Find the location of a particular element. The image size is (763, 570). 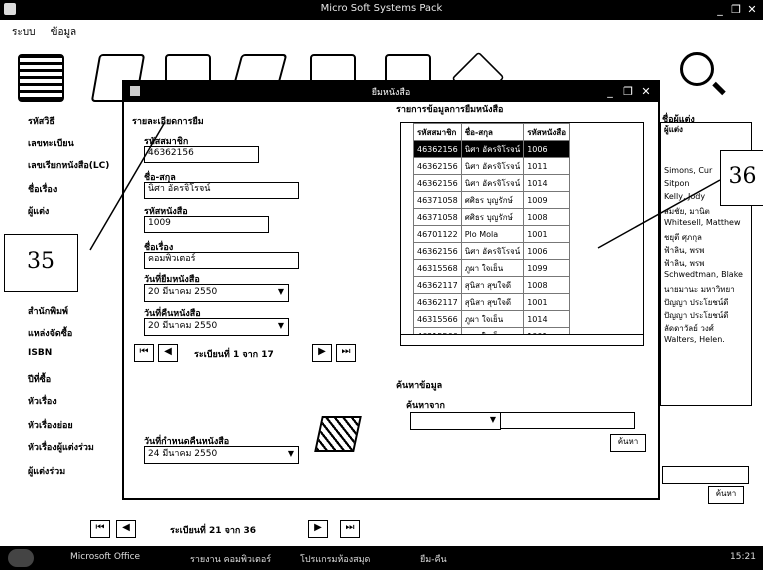

taskbar-item: ยืม-คืน is located at coordinates (433, 559).